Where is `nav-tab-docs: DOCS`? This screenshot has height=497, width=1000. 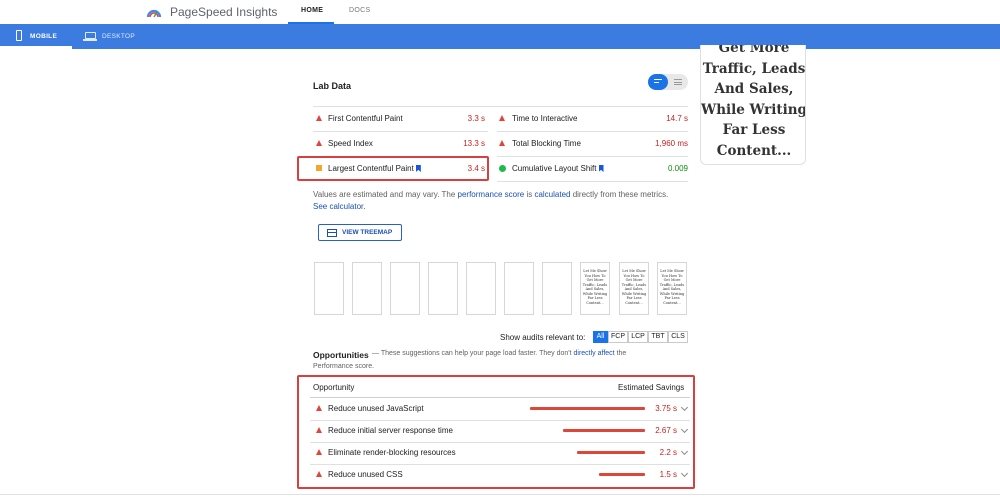
nav-tab-docs: DOCS is located at coordinates (359, 10).